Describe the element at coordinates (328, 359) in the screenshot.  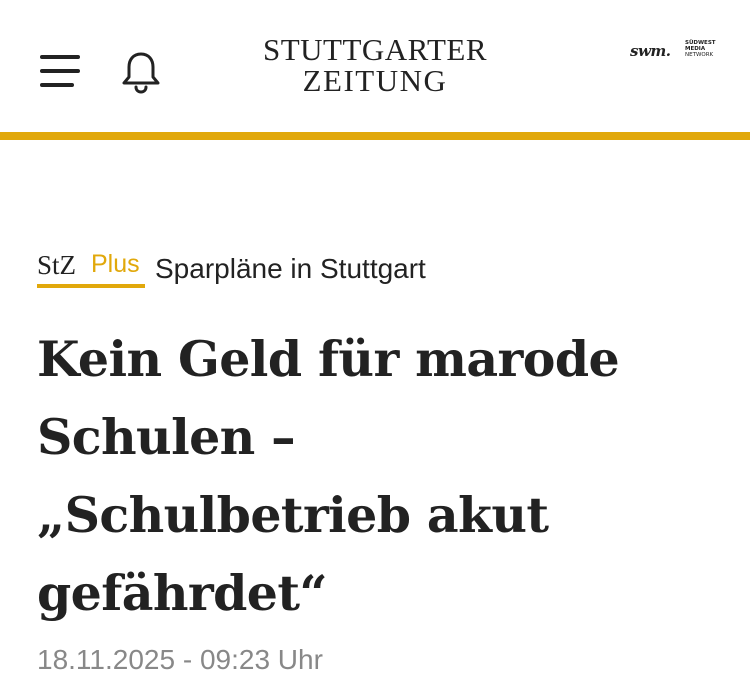
I see `headline-line: Kein Geld für marode` at that location.